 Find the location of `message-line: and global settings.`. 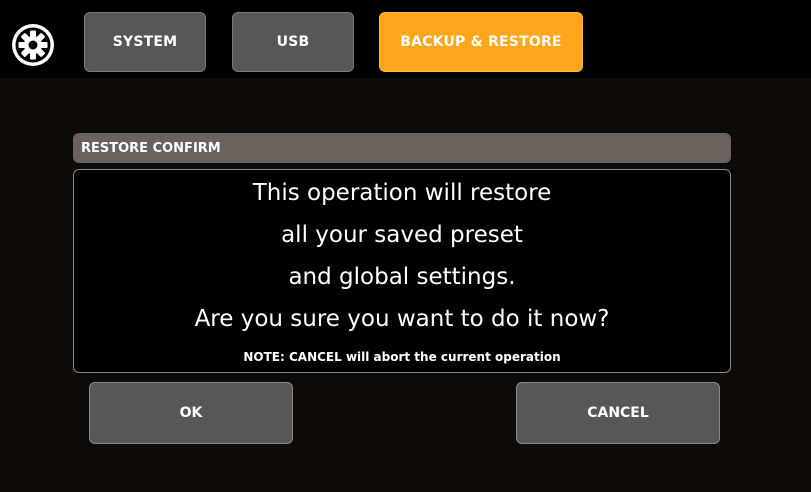

message-line: and global settings. is located at coordinates (402, 277).